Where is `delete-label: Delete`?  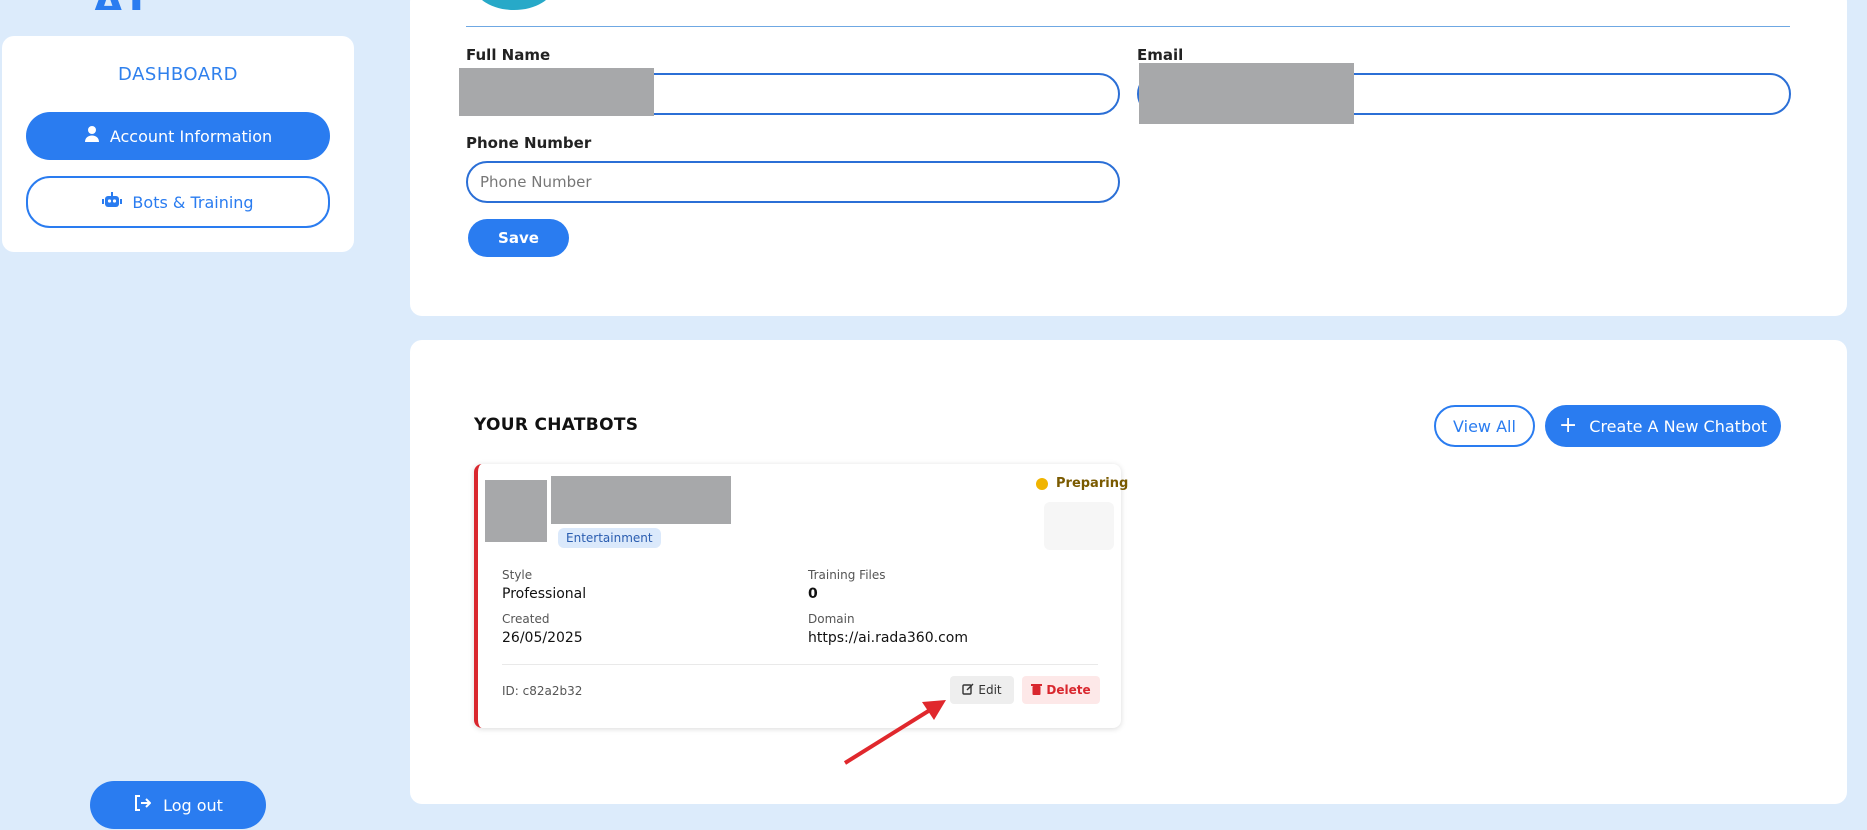 delete-label: Delete is located at coordinates (1068, 690).